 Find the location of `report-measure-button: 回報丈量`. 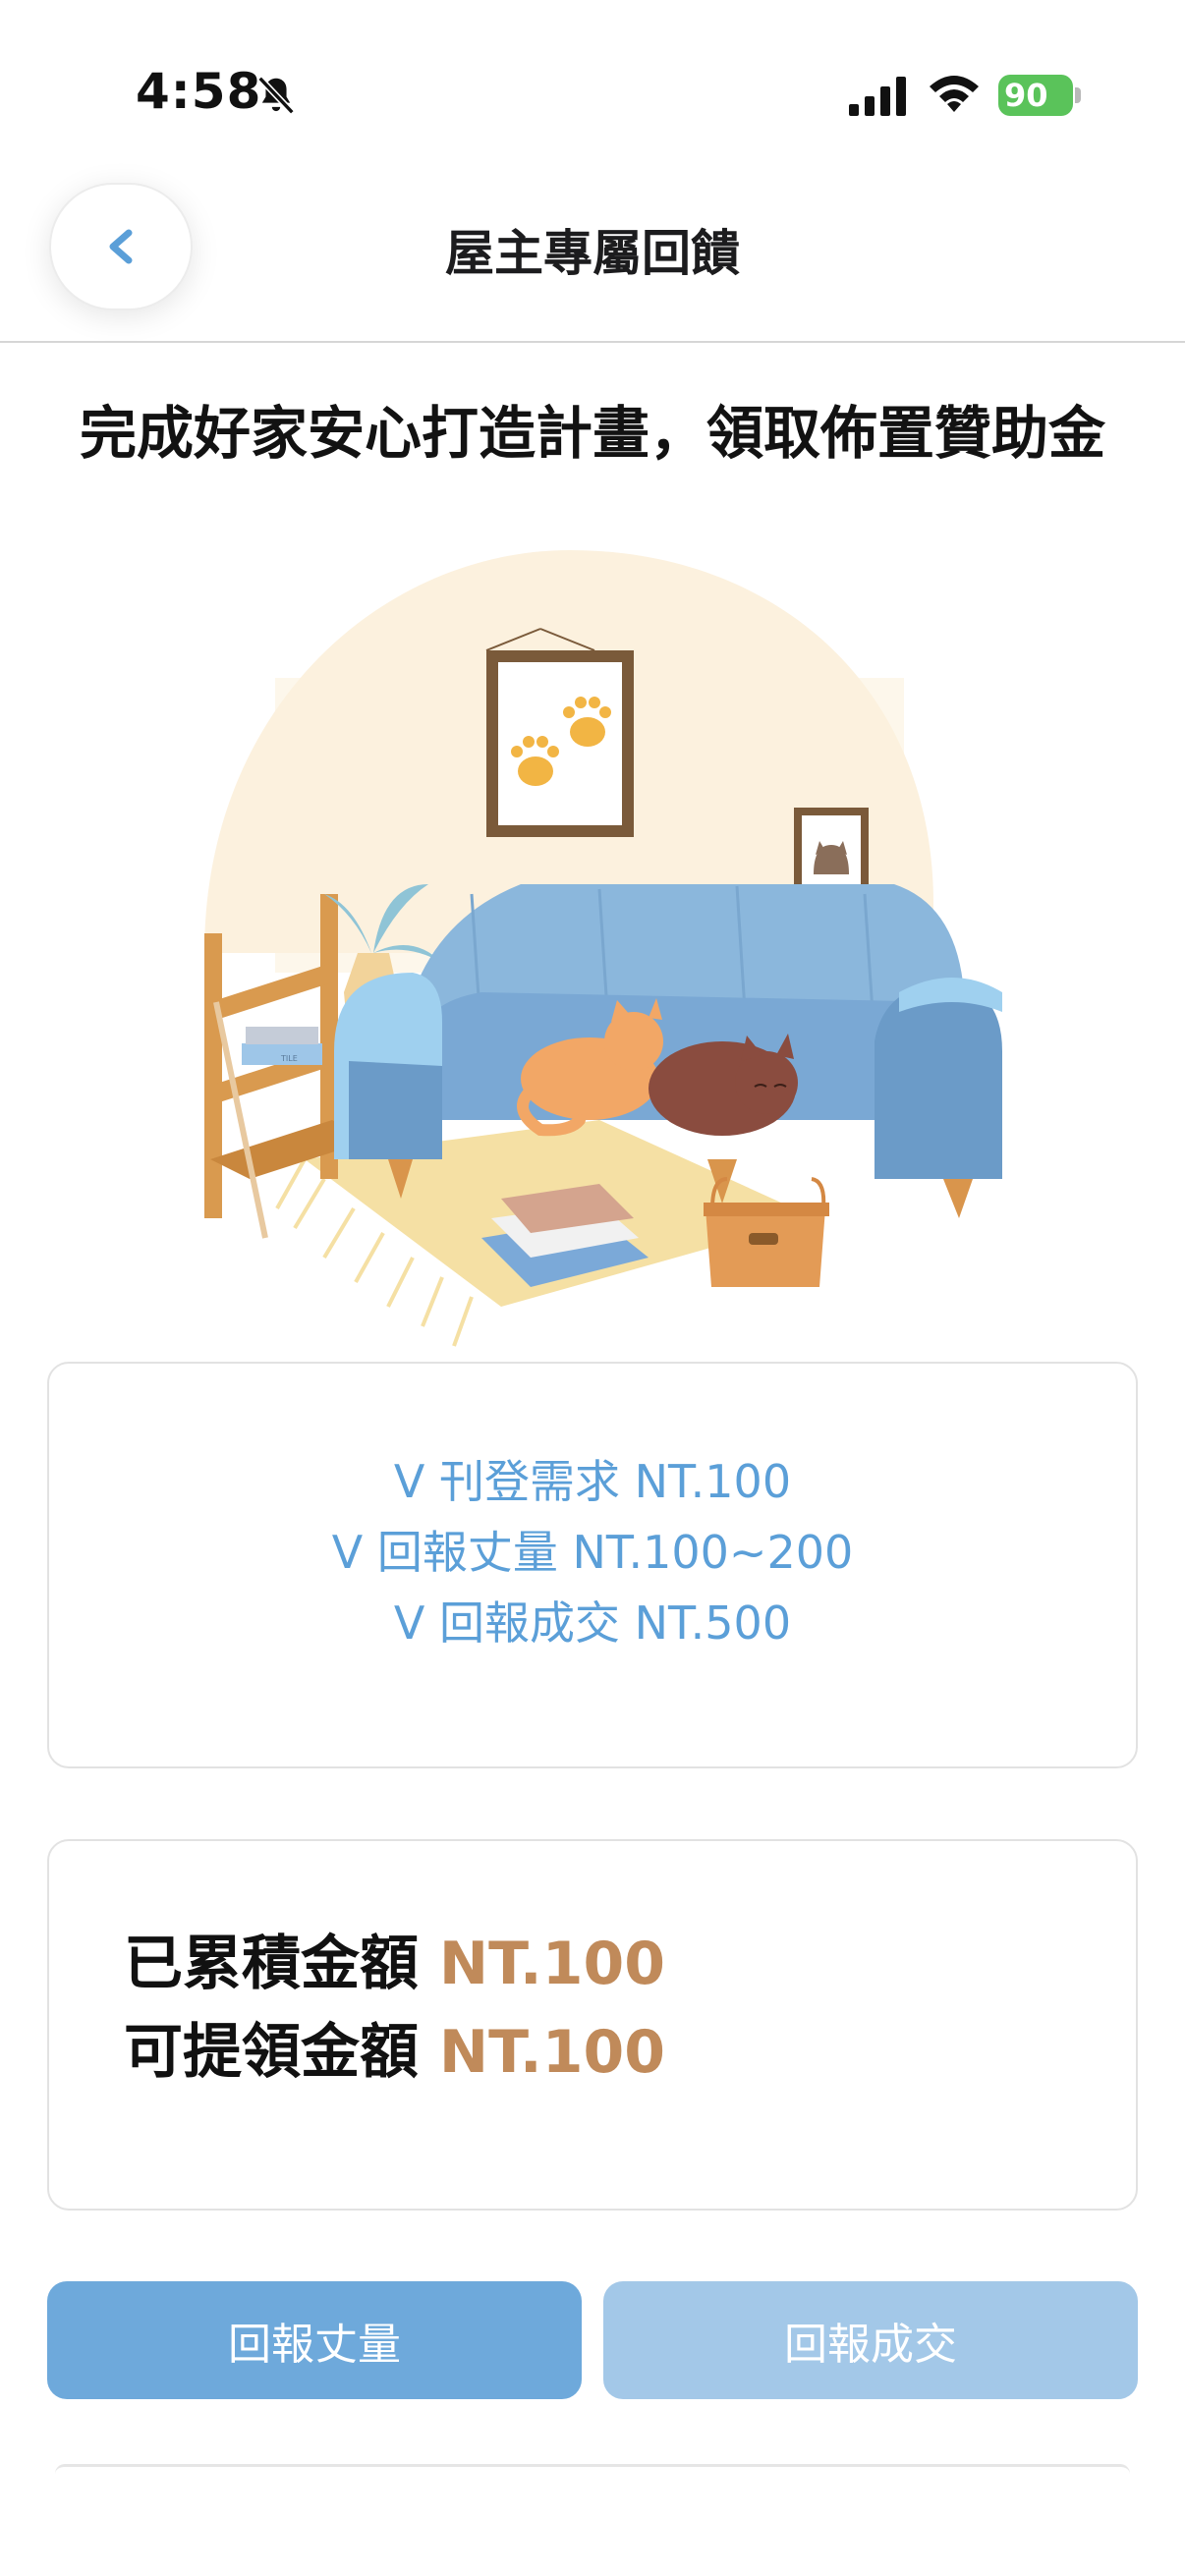

report-measure-button: 回報丈量 is located at coordinates (315, 2340).